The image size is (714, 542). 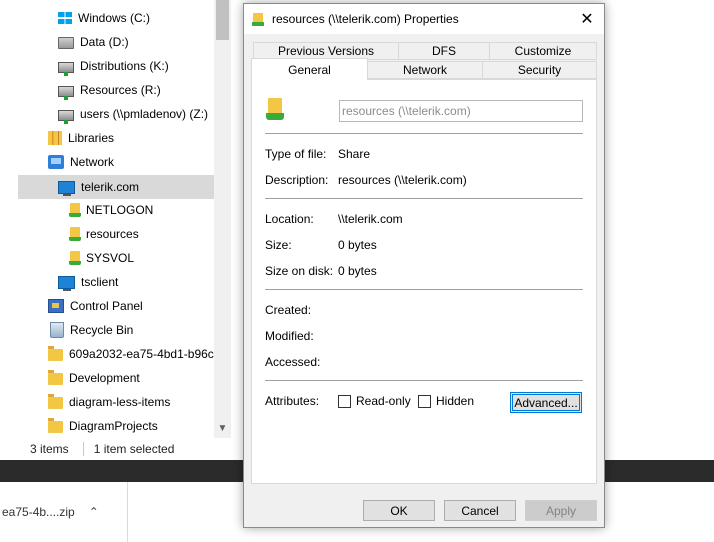 I want to click on size-label: Size:, so click(x=278, y=245).